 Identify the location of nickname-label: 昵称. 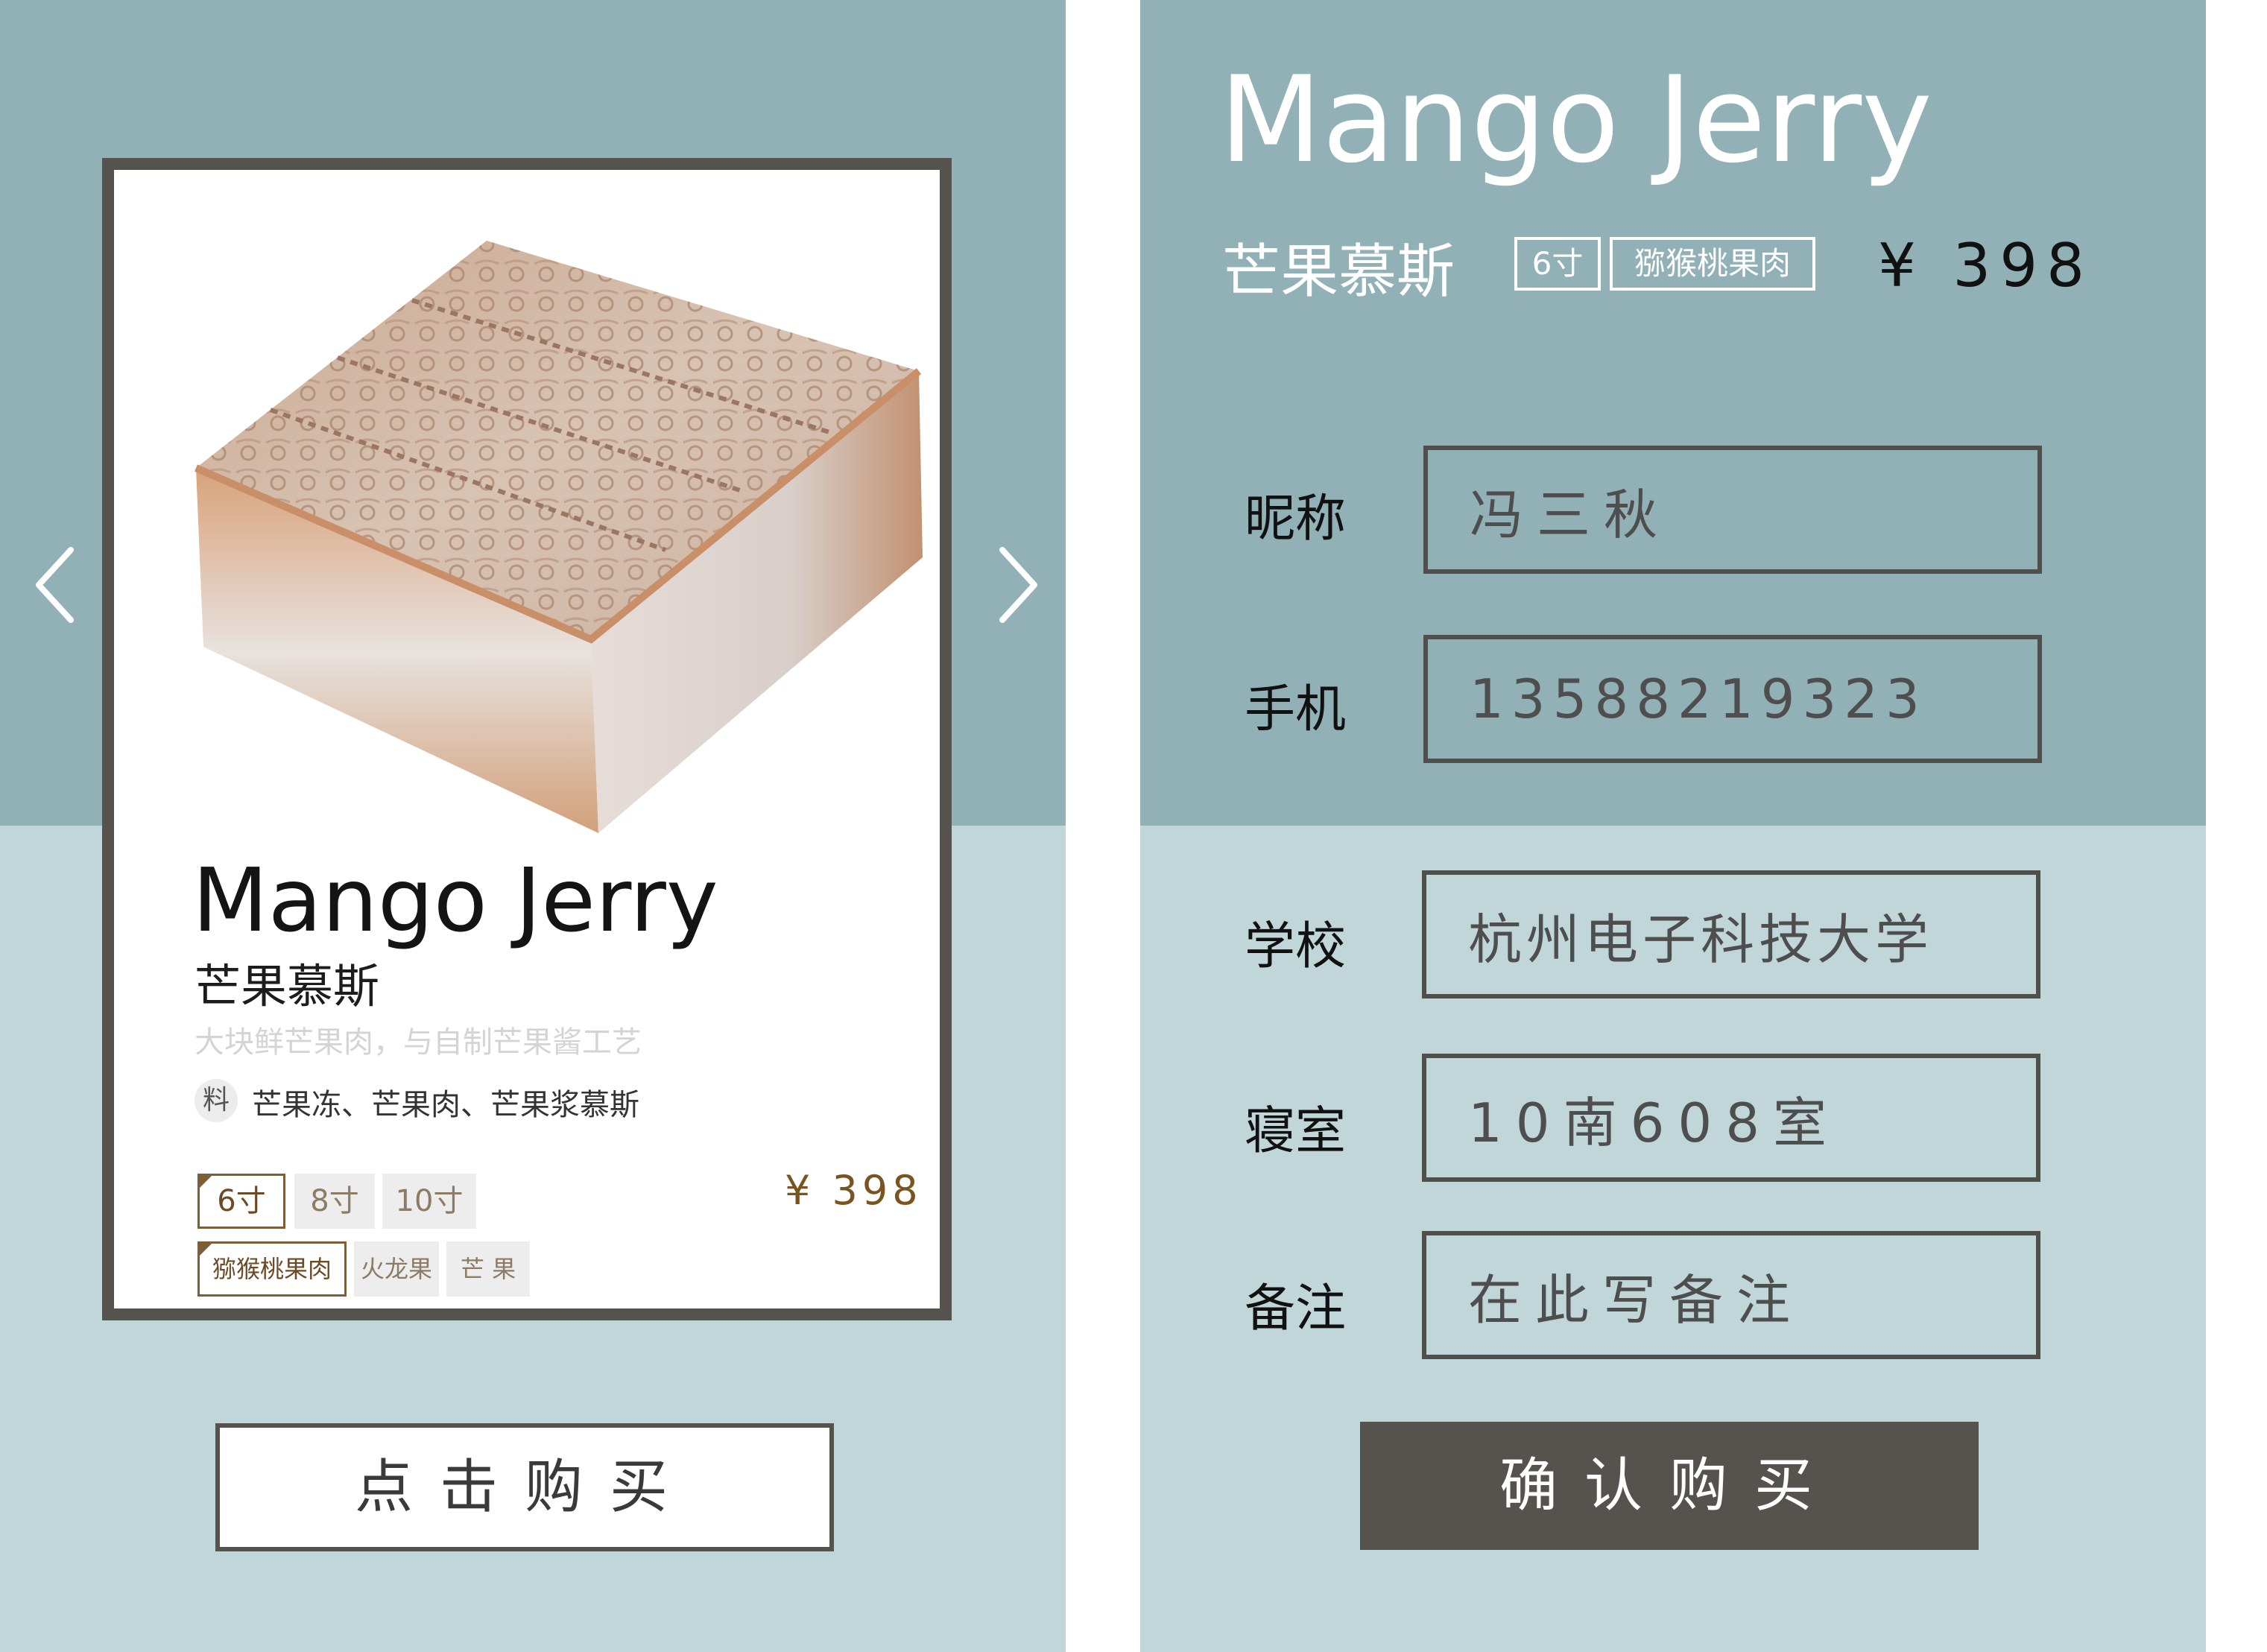
(1296, 519).